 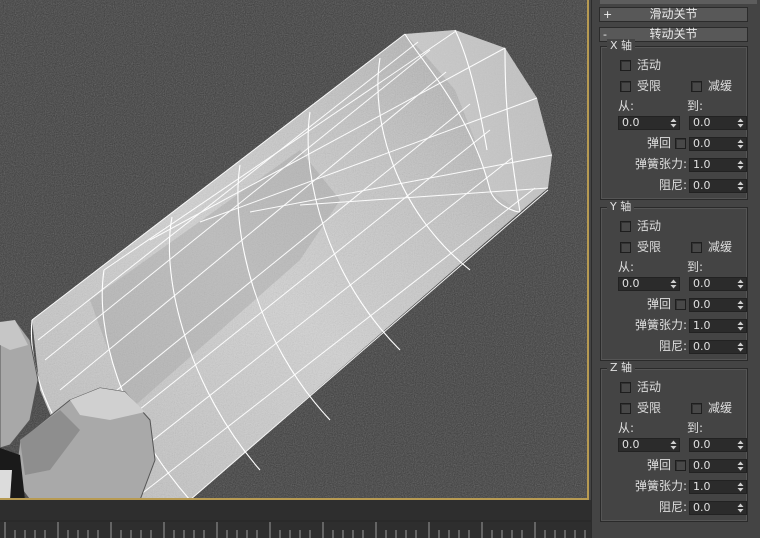 What do you see at coordinates (621, 46) in the screenshot?
I see `axis-title: X 轴` at bounding box center [621, 46].